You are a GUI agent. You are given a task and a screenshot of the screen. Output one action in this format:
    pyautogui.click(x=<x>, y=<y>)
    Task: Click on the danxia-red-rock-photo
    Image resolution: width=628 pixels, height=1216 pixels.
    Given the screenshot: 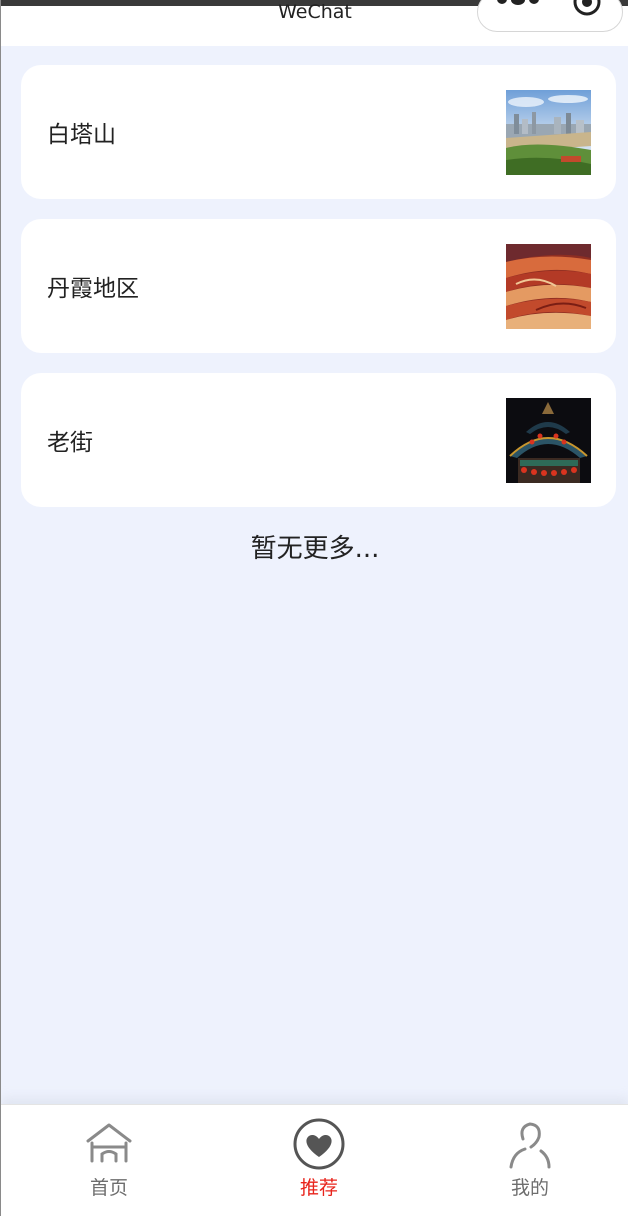 What is the action you would take?
    pyautogui.click(x=548, y=286)
    